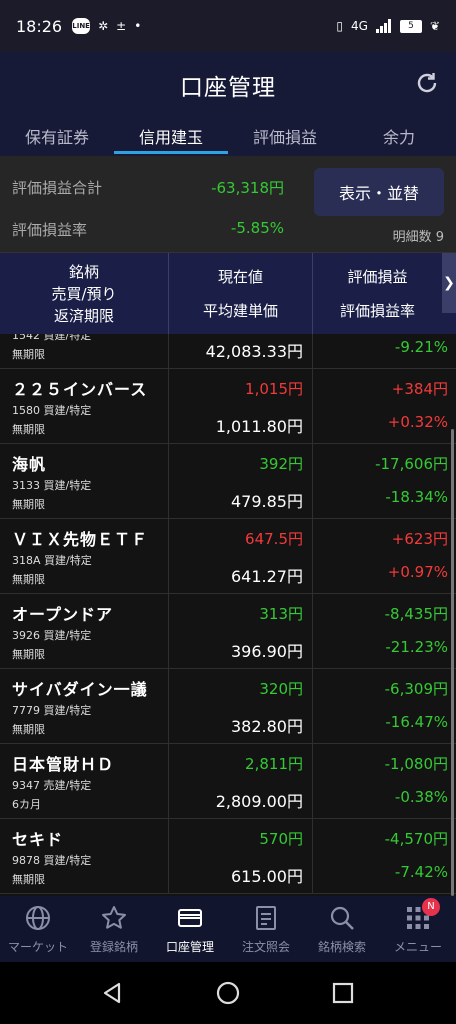  What do you see at coordinates (190, 918) in the screenshot?
I see `card-icon` at bounding box center [190, 918].